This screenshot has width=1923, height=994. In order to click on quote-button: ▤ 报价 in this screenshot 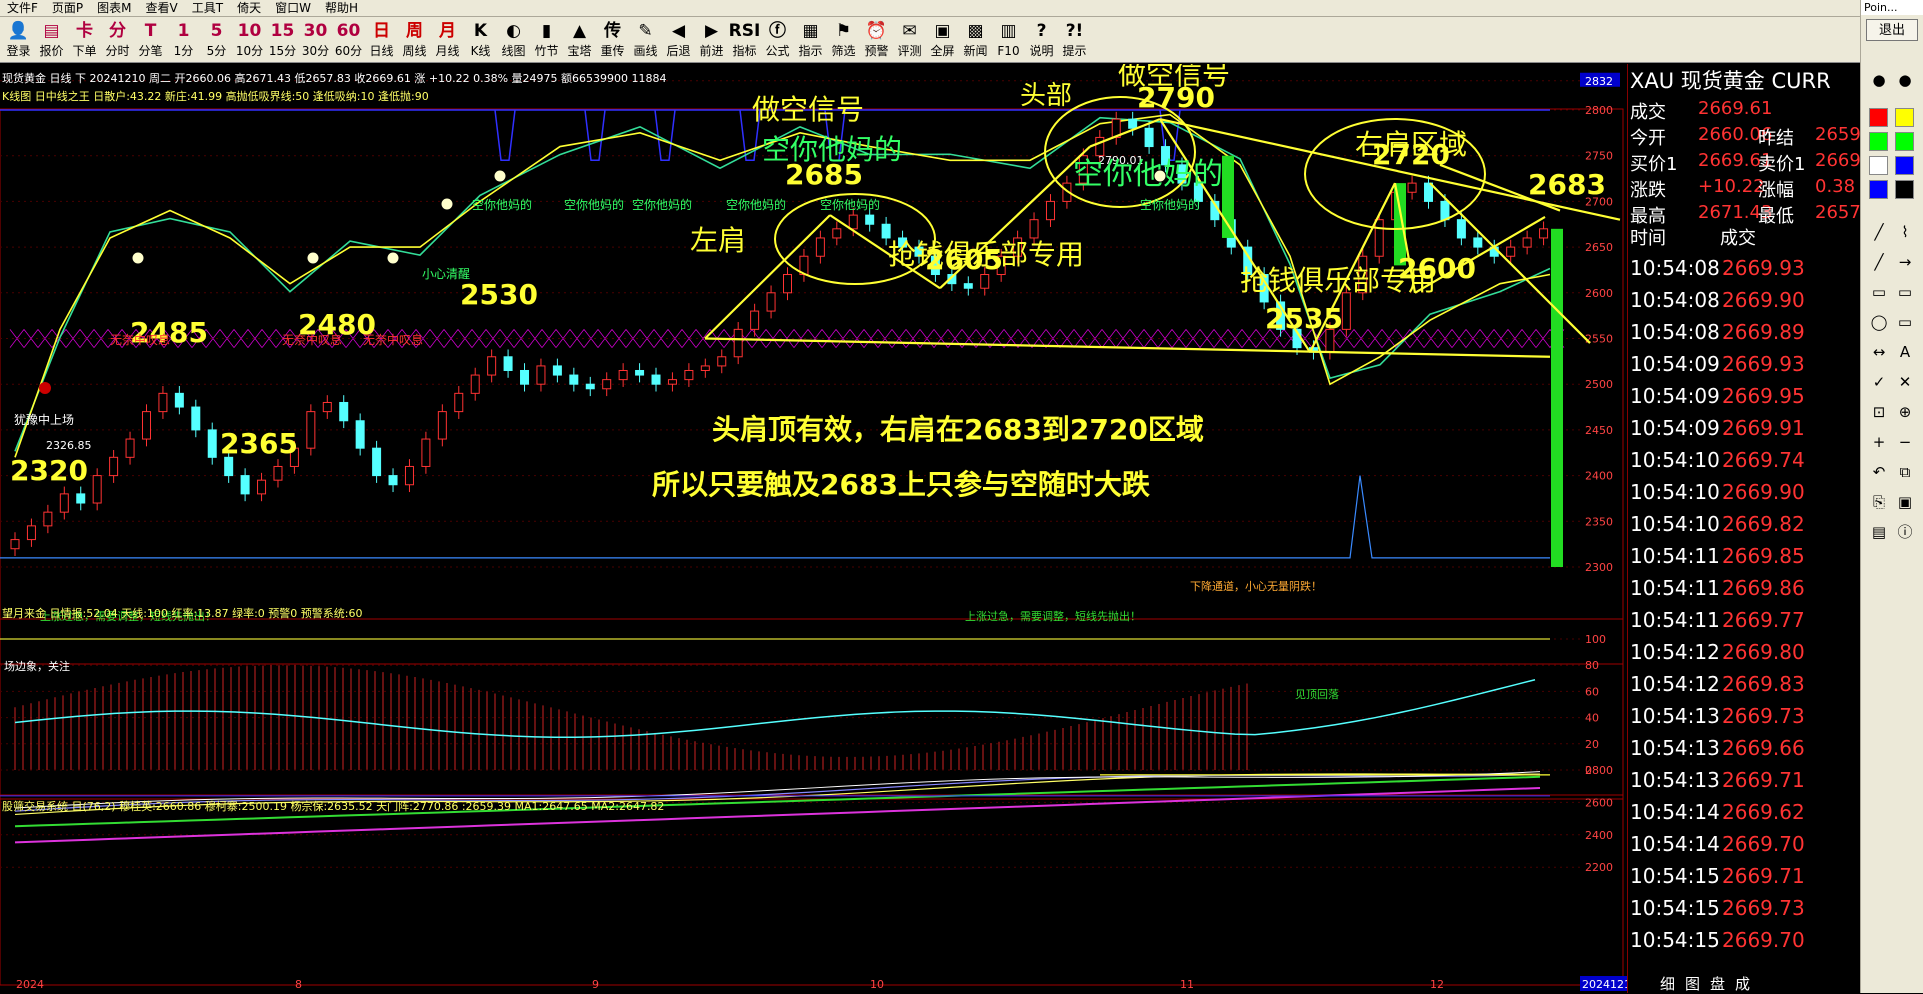, I will do `click(51, 40)`.